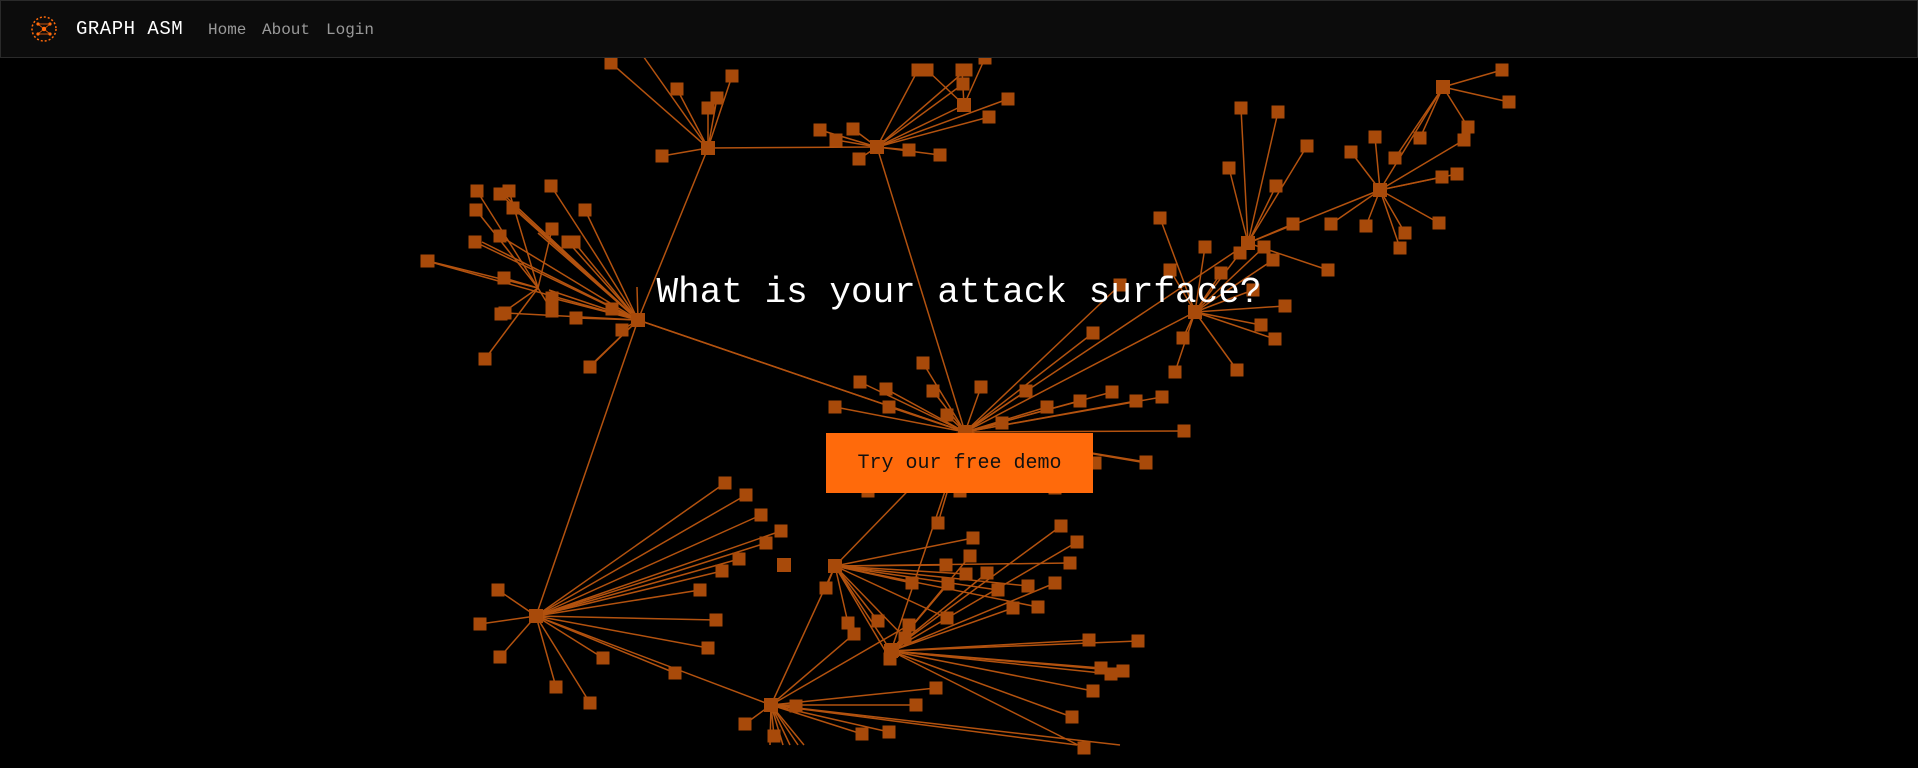  I want to click on nav-link-home: Home, so click(227, 30).